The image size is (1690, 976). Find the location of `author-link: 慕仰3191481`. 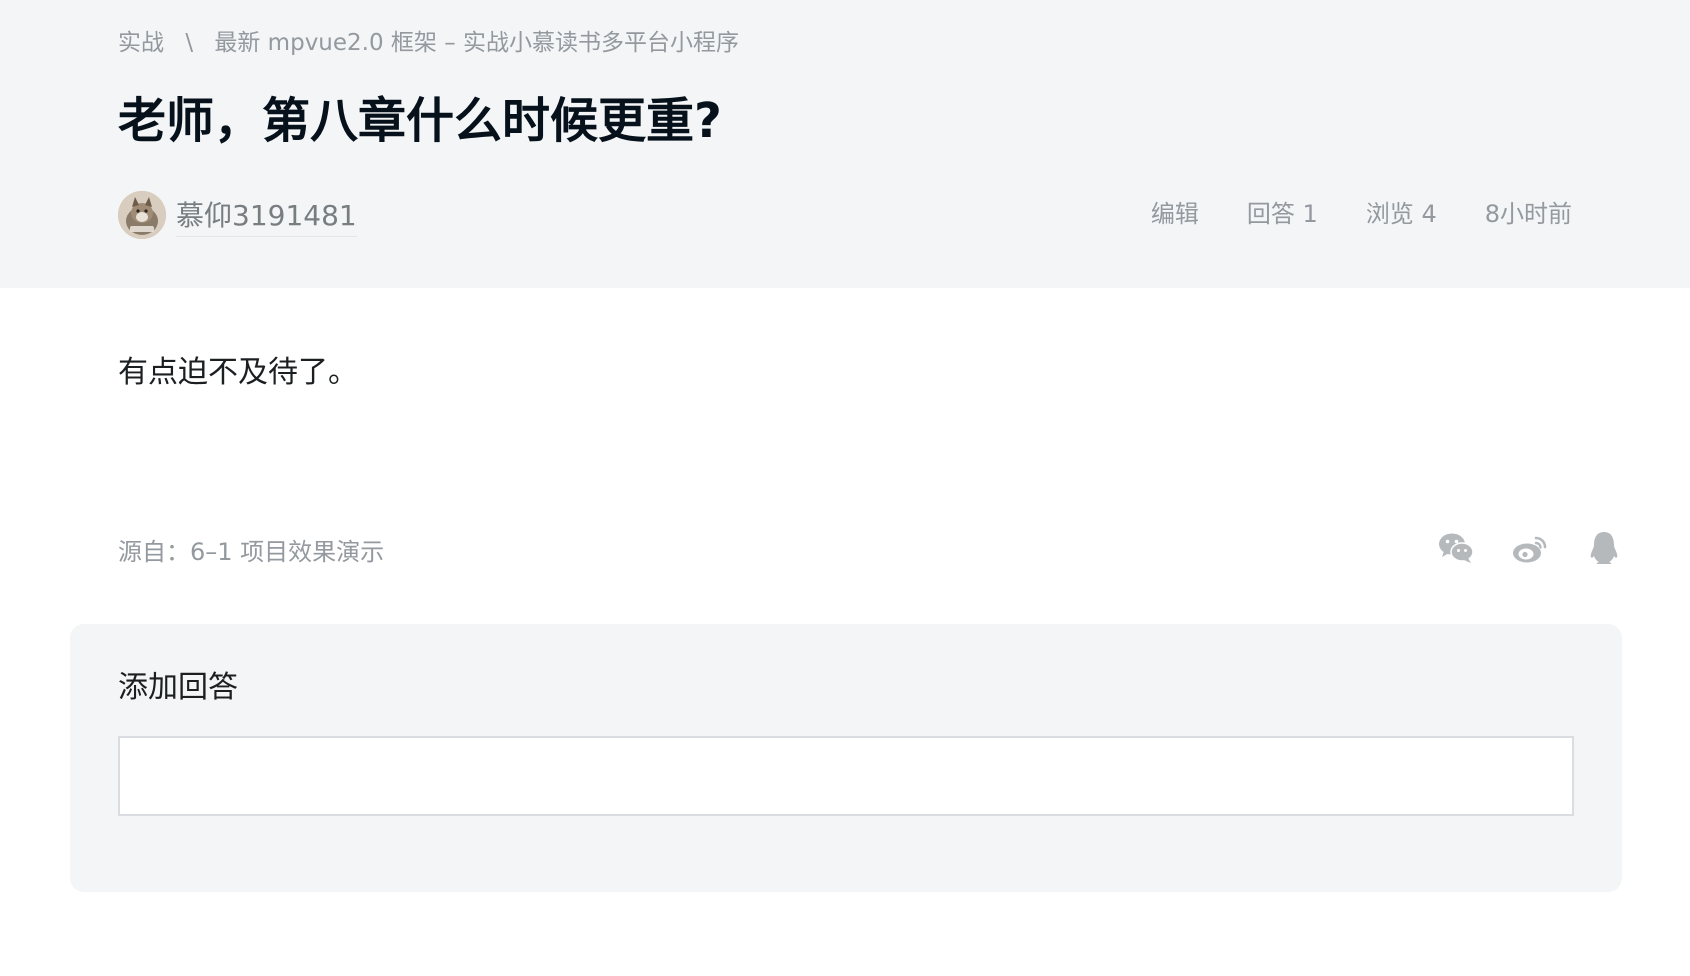

author-link: 慕仰3191481 is located at coordinates (237, 215).